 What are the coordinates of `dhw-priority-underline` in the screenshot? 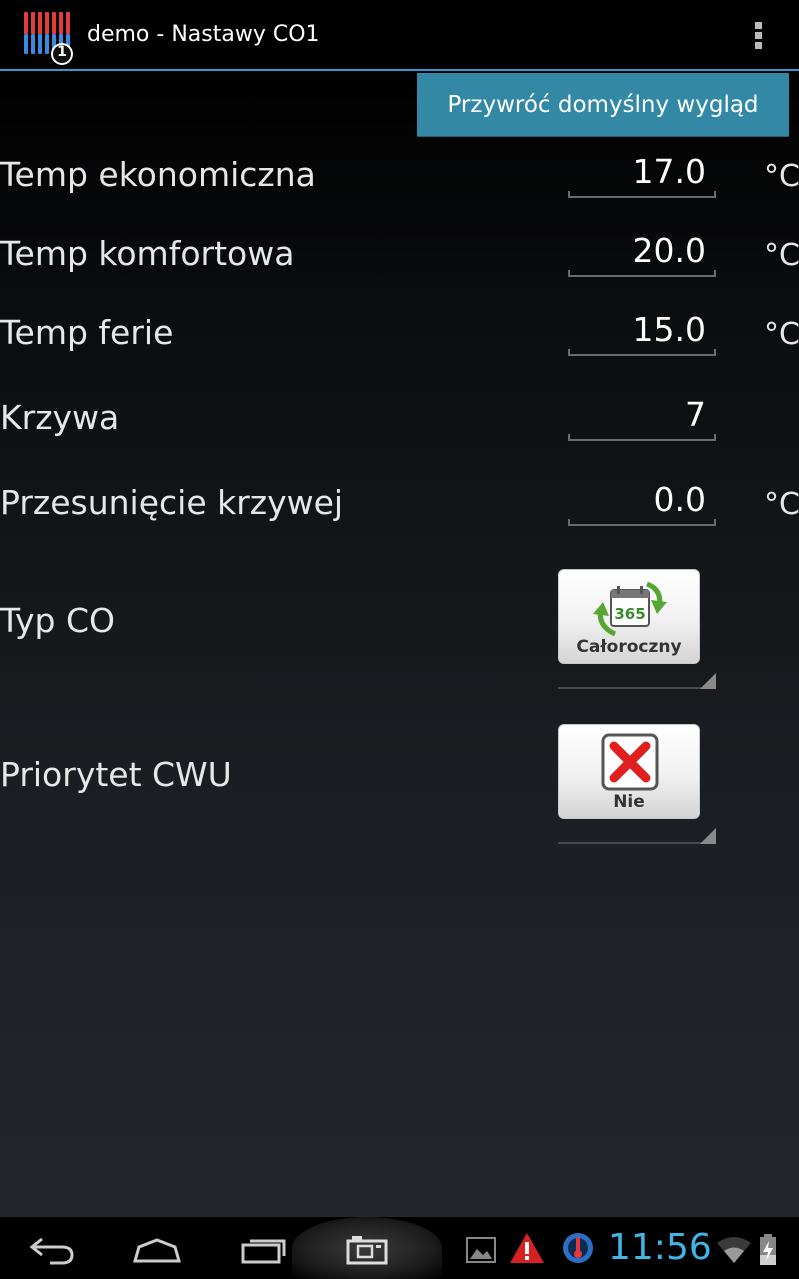 It's located at (637, 843).